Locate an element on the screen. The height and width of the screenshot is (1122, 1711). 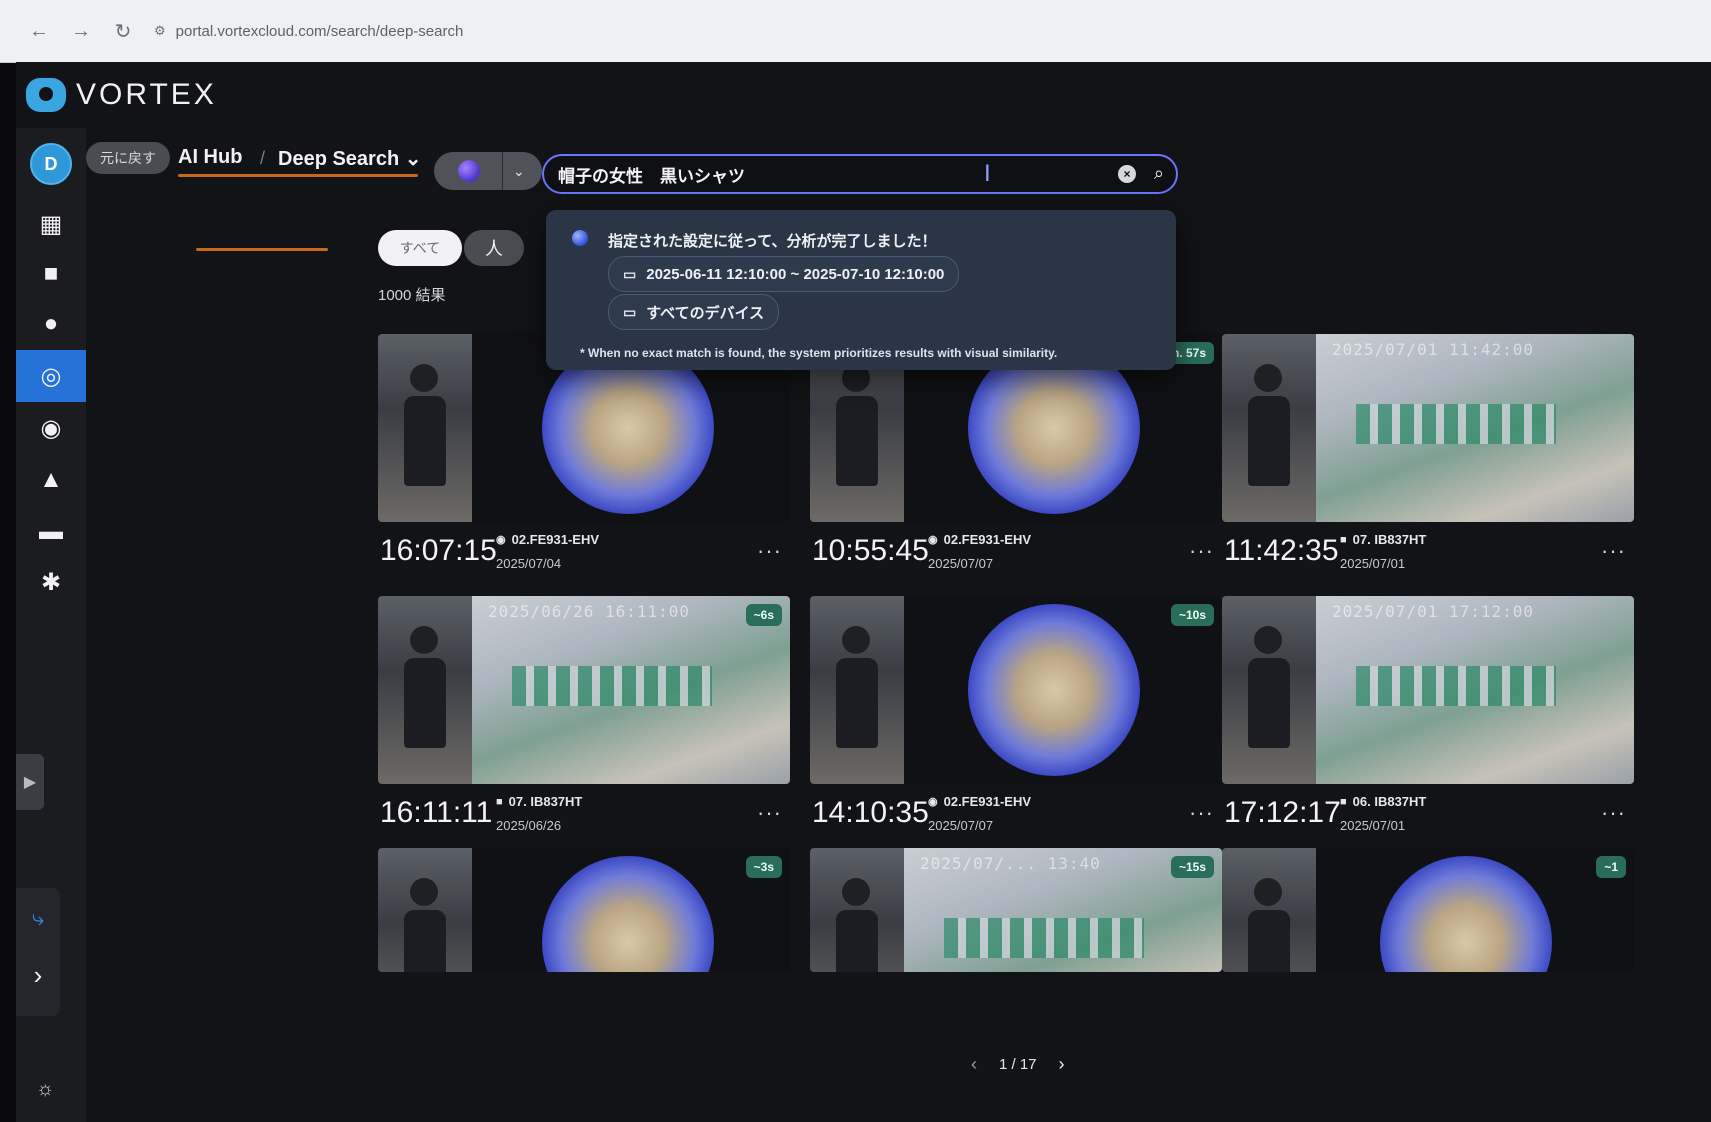
result-camera: ■ 07. IB837HT is located at coordinates (539, 801).